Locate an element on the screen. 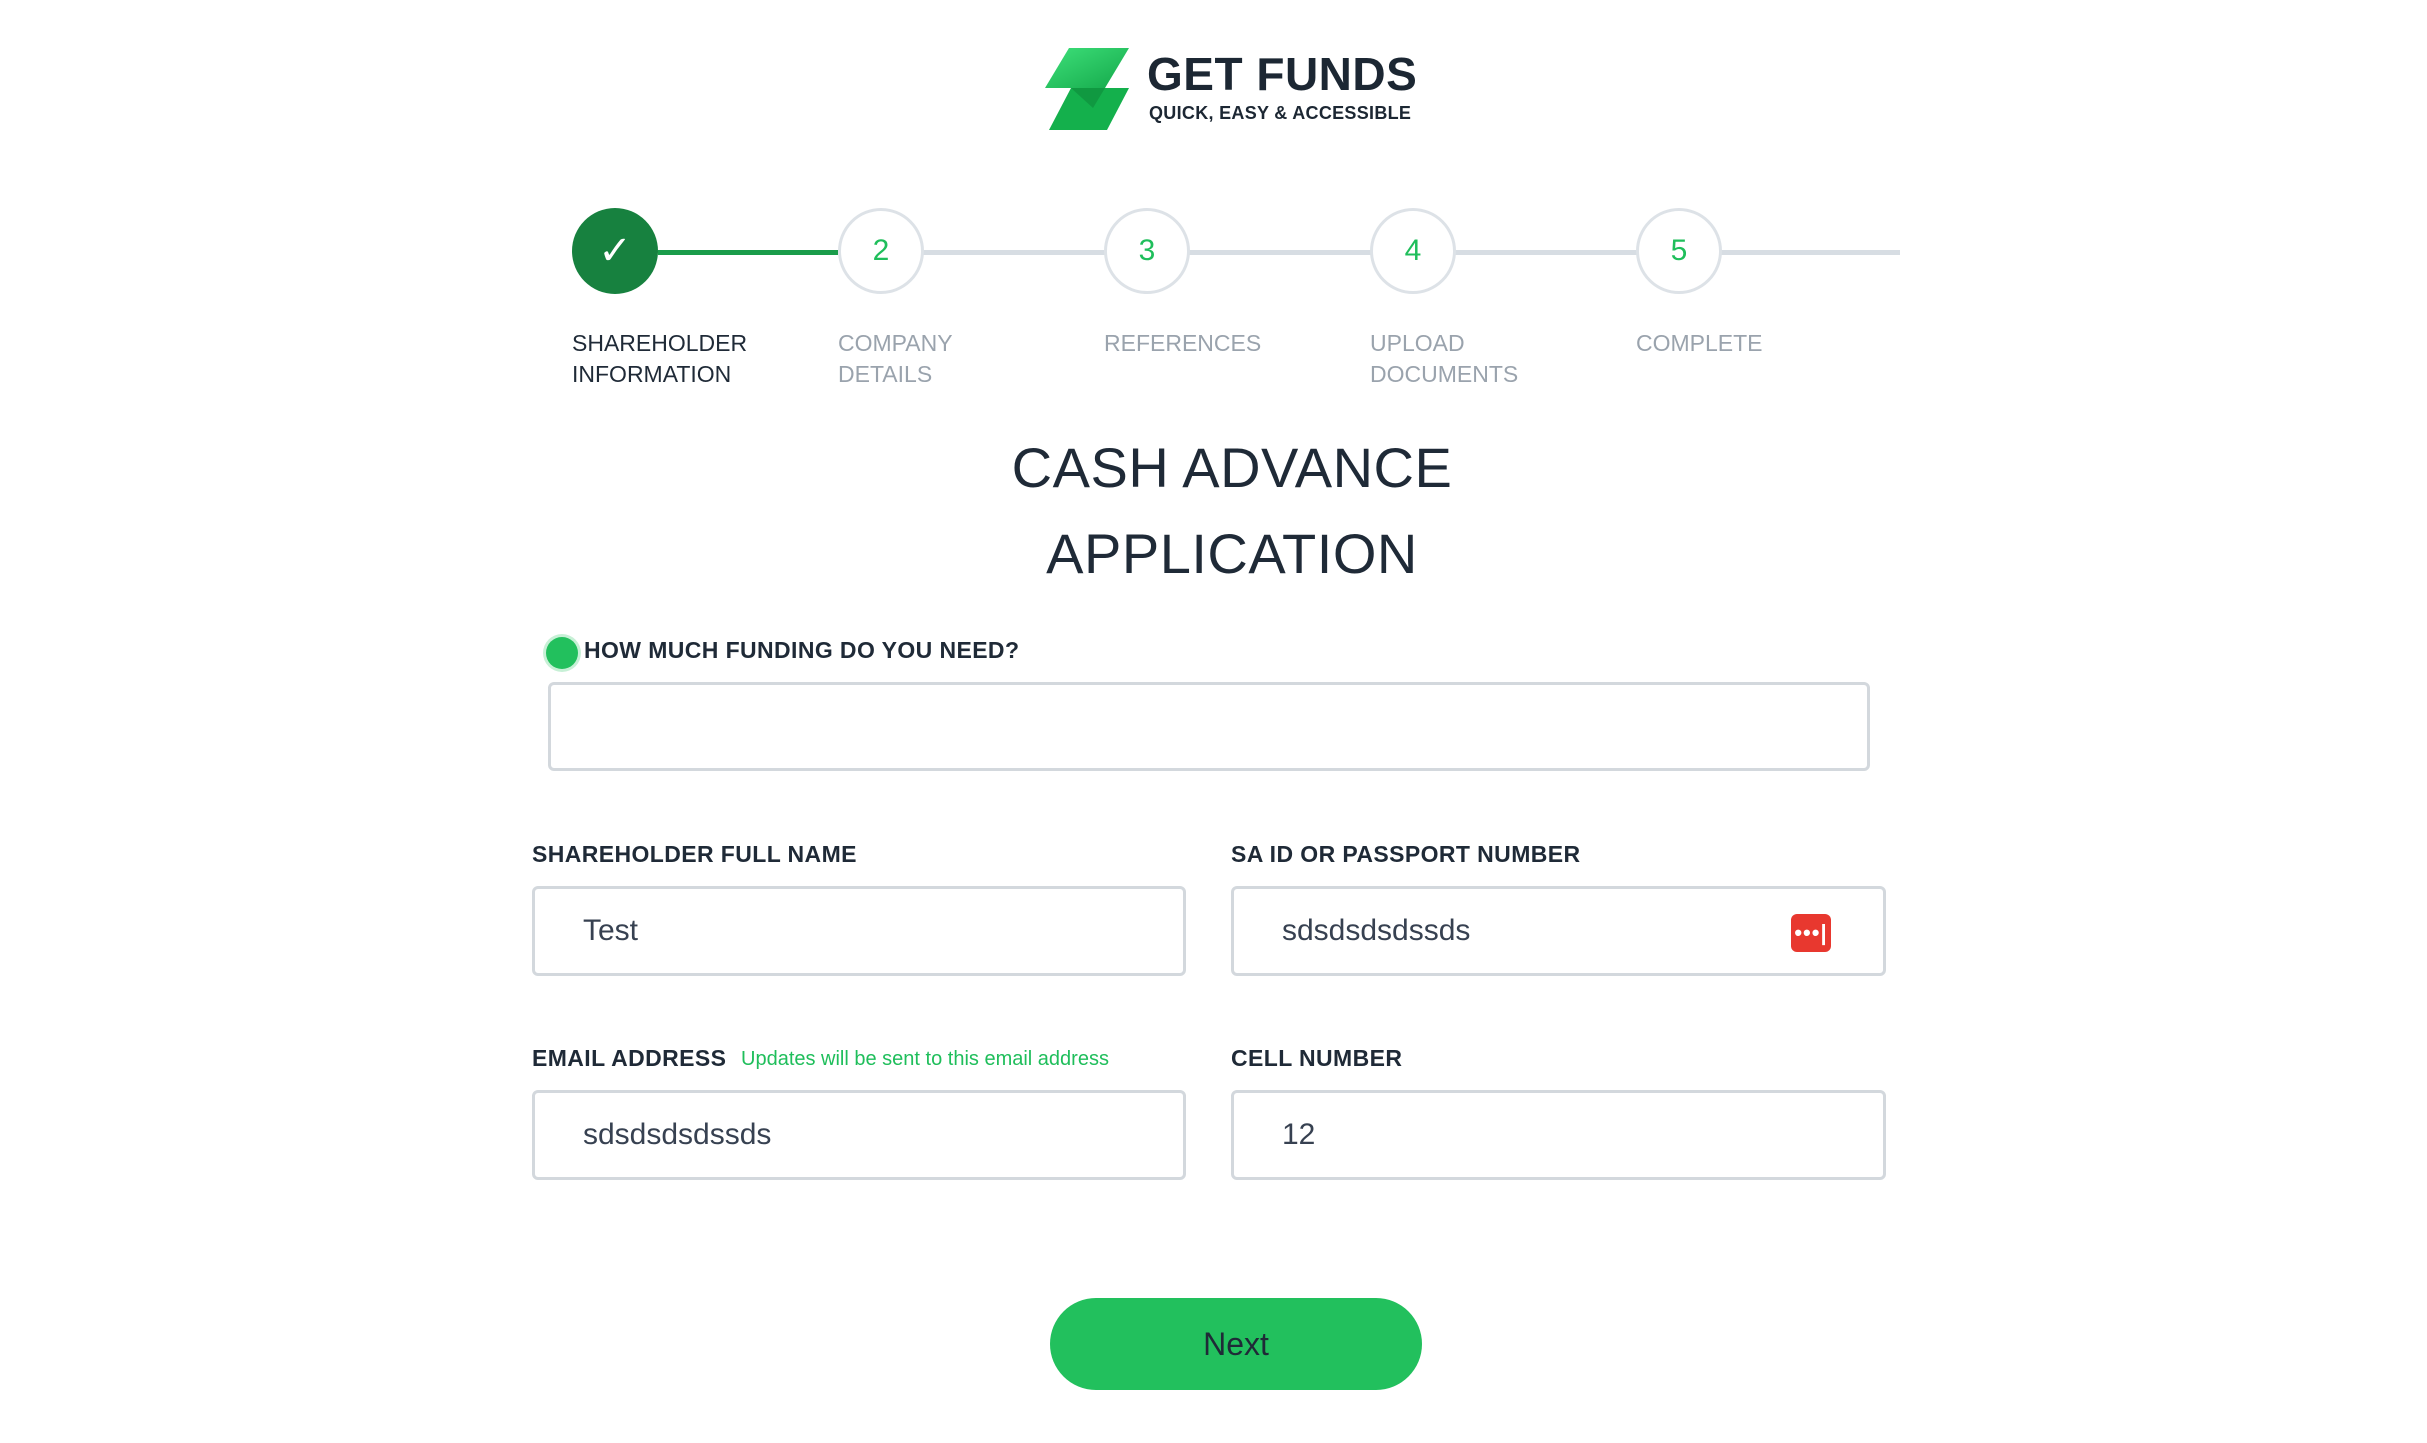 This screenshot has width=2427, height=1443. step-4-label: UPLOAD DOCUMENTS is located at coordinates (1444, 358).